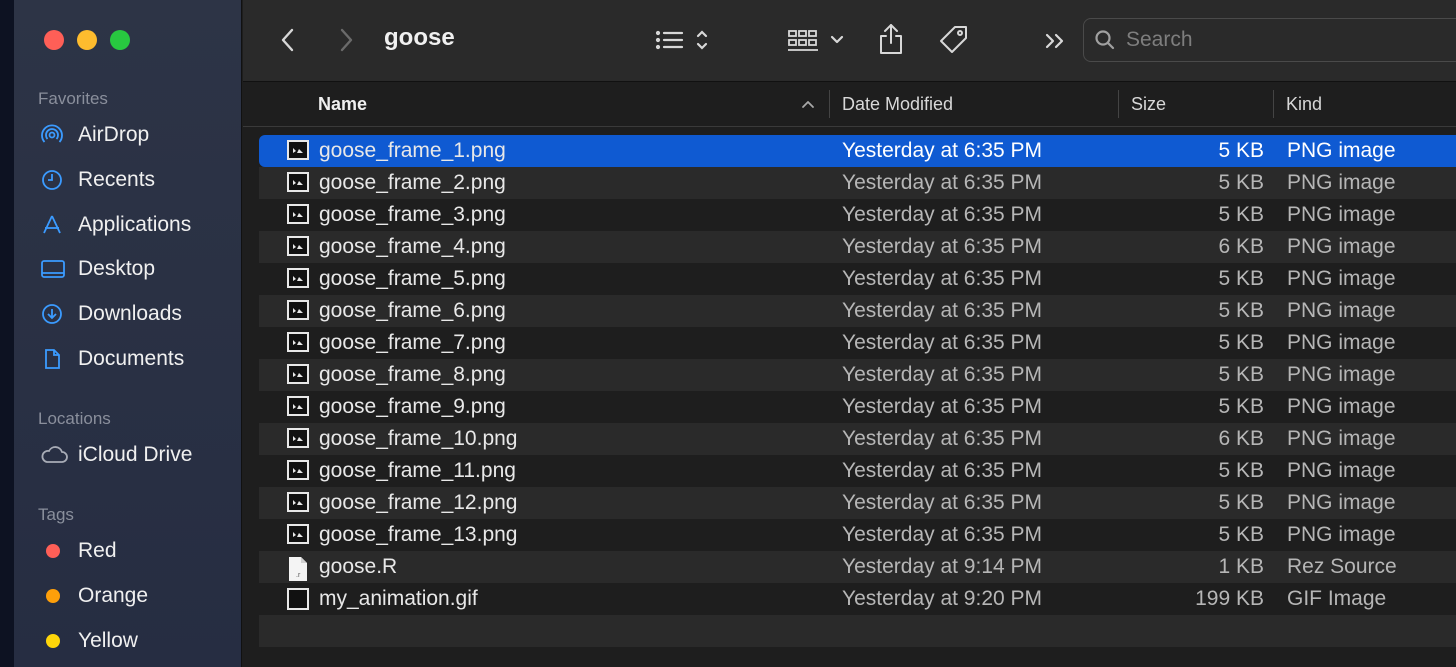 This screenshot has height=667, width=1456. Describe the element at coordinates (53, 551) in the screenshot. I see `red-tag-dot` at that location.